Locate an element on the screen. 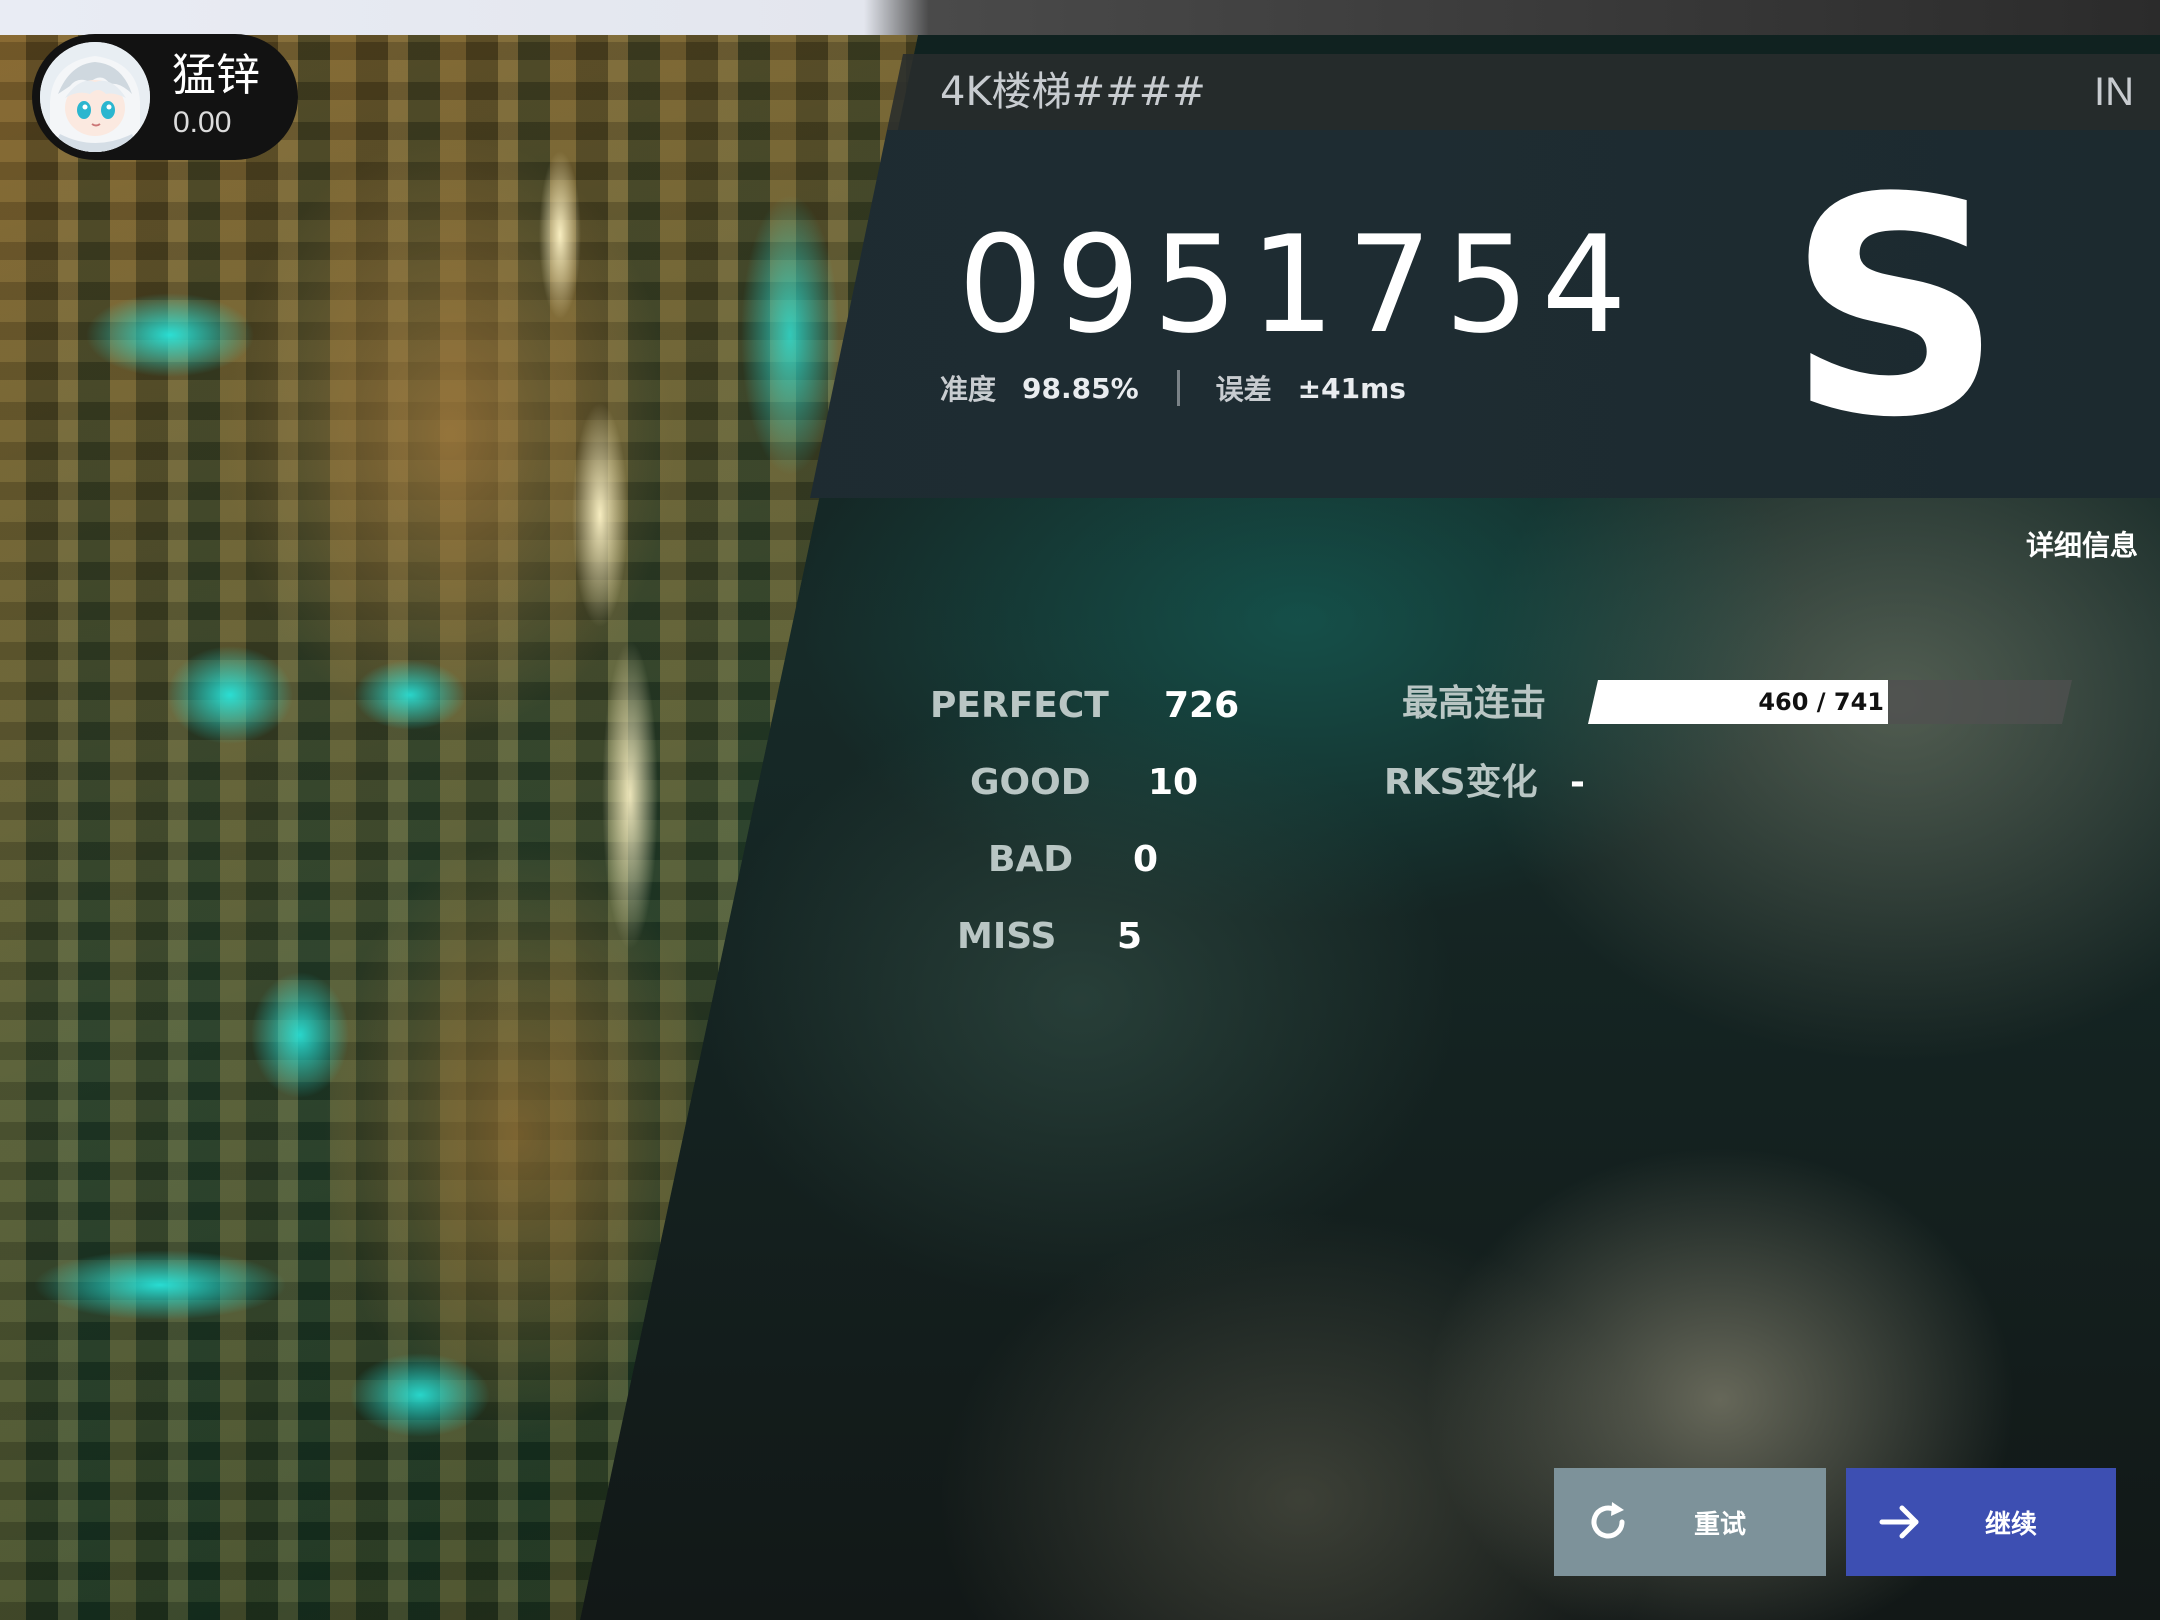  details-link: 详细信息 is located at coordinates (2082, 544).